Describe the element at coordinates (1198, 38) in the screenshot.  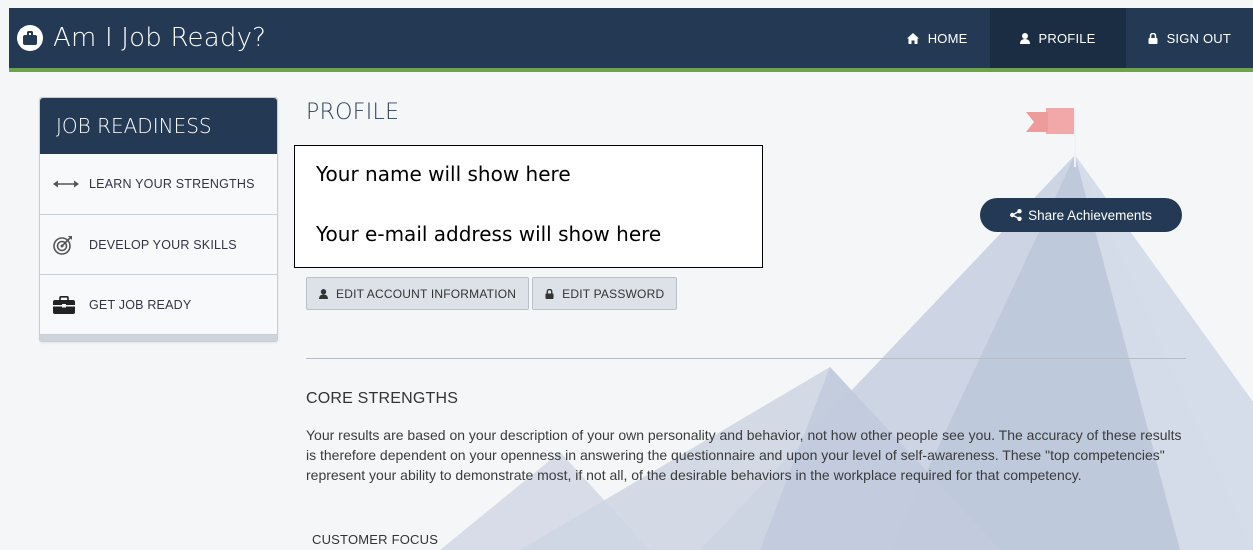
I see `nav-sign-out-label: SIGN OUT` at that location.